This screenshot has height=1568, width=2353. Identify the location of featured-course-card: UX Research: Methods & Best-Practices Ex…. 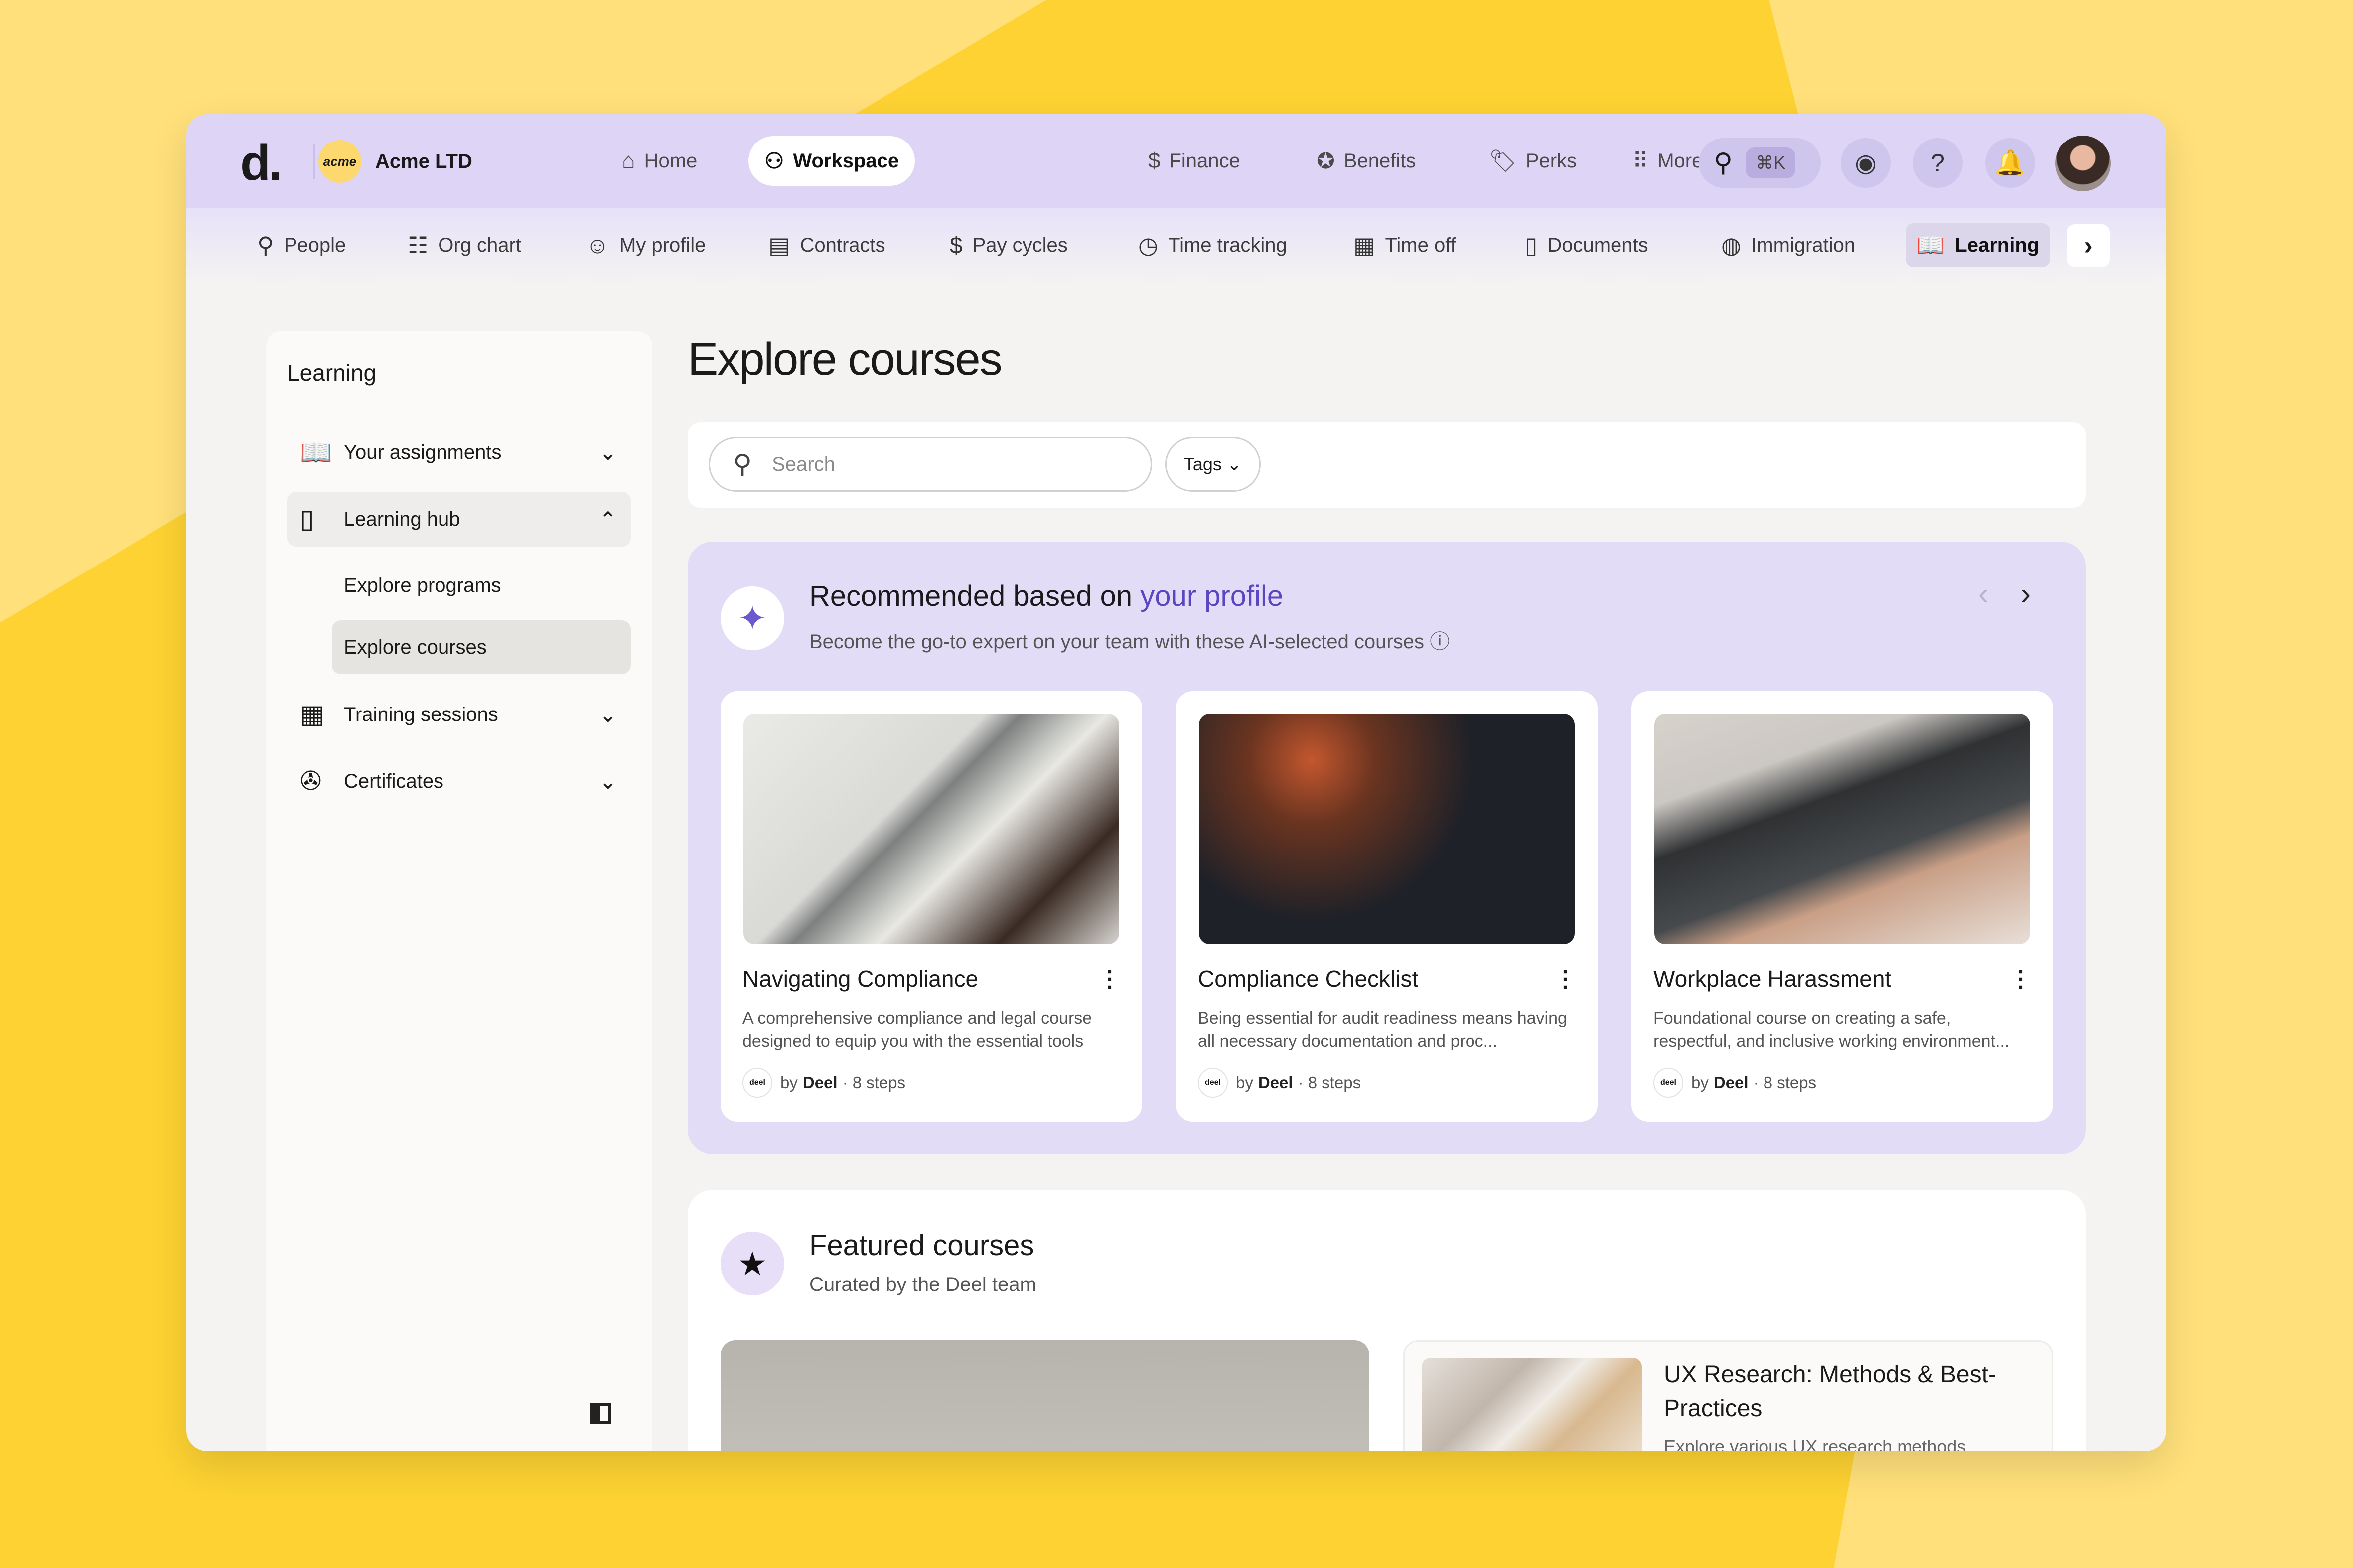
(1728, 1395).